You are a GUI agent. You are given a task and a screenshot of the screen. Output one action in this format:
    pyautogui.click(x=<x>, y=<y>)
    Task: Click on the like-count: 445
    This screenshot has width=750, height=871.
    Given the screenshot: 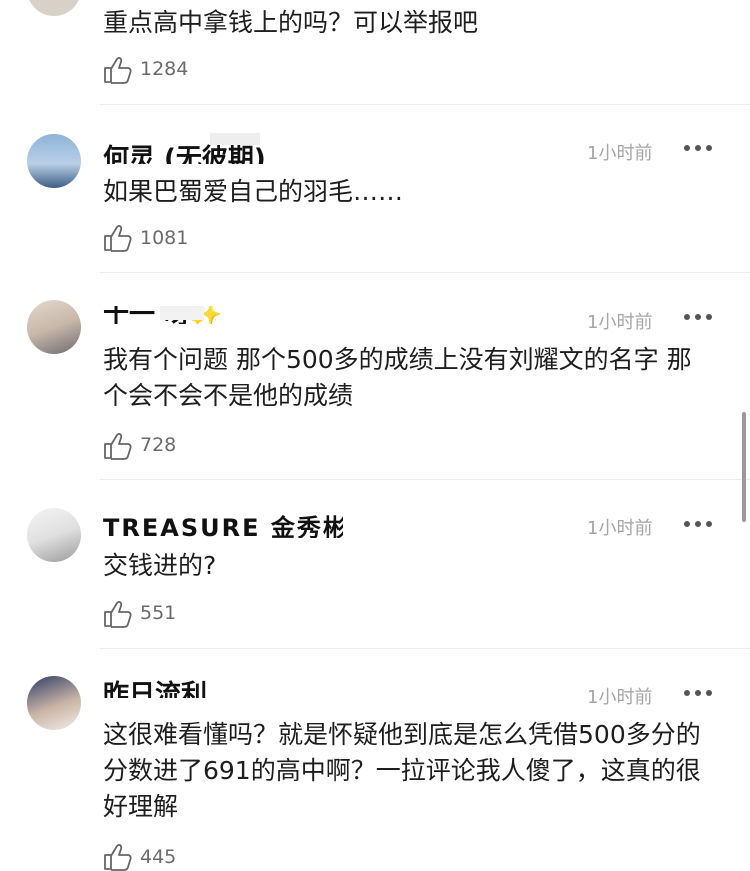 What is the action you would take?
    pyautogui.click(x=158, y=857)
    